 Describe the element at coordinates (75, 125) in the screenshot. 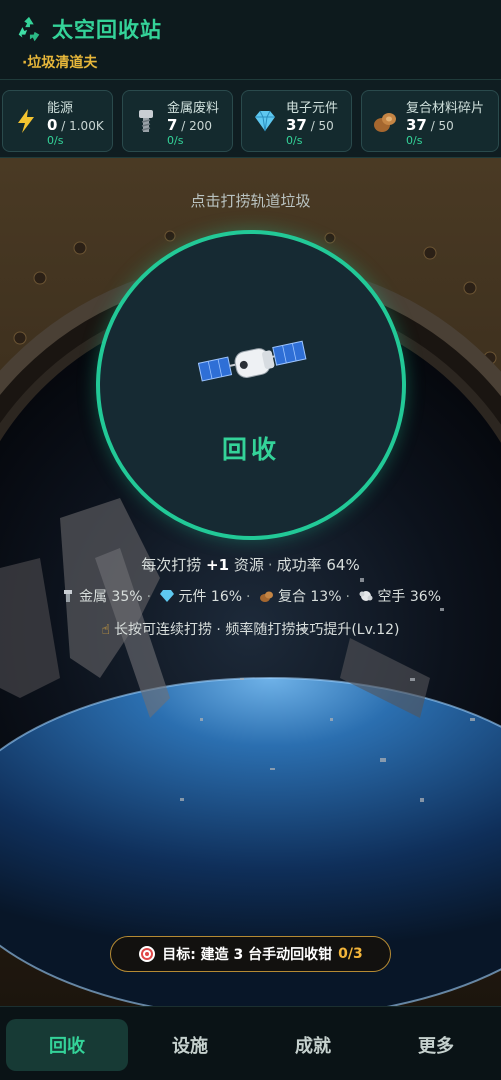

I see `resource-value: 0 / 1.00K` at that location.